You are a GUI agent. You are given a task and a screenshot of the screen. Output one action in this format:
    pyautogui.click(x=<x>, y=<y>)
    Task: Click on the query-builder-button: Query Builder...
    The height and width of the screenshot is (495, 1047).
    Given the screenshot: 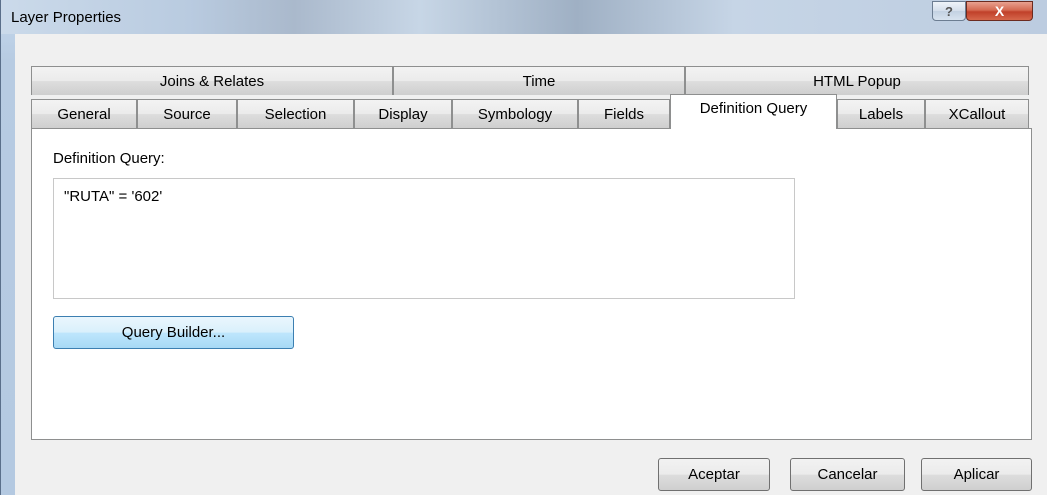 What is the action you would take?
    pyautogui.click(x=173, y=332)
    